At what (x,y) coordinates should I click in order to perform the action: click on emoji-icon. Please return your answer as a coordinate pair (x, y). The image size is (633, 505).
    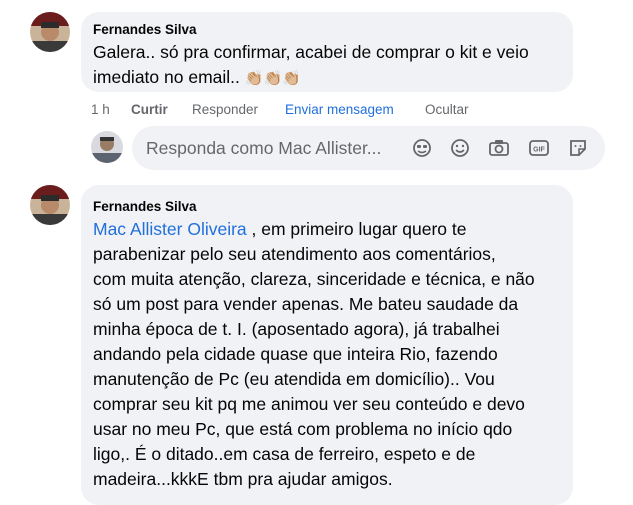
    Looking at the image, I should click on (460, 148).